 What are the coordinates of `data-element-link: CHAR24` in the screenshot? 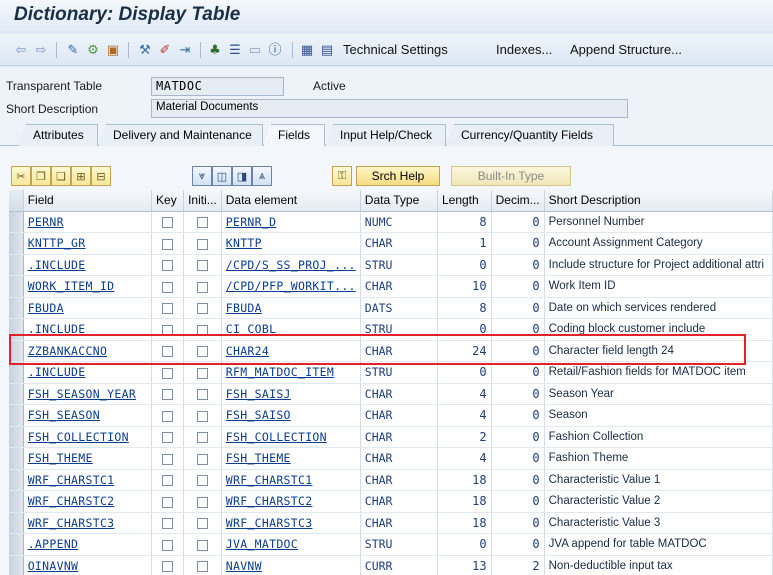 It's located at (247, 351).